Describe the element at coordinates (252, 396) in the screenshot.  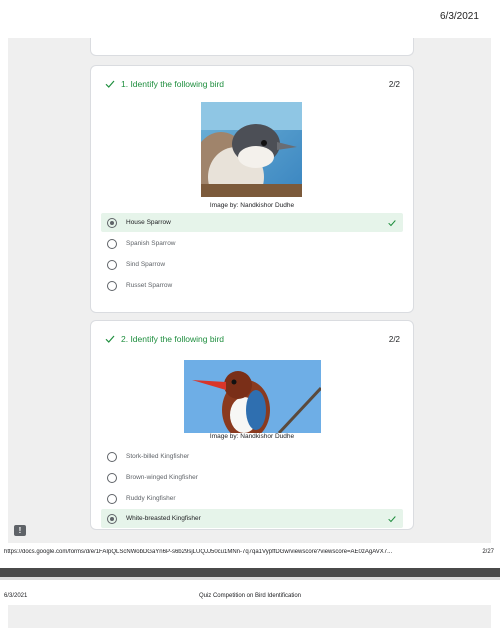
I see `kingfisher-image` at that location.